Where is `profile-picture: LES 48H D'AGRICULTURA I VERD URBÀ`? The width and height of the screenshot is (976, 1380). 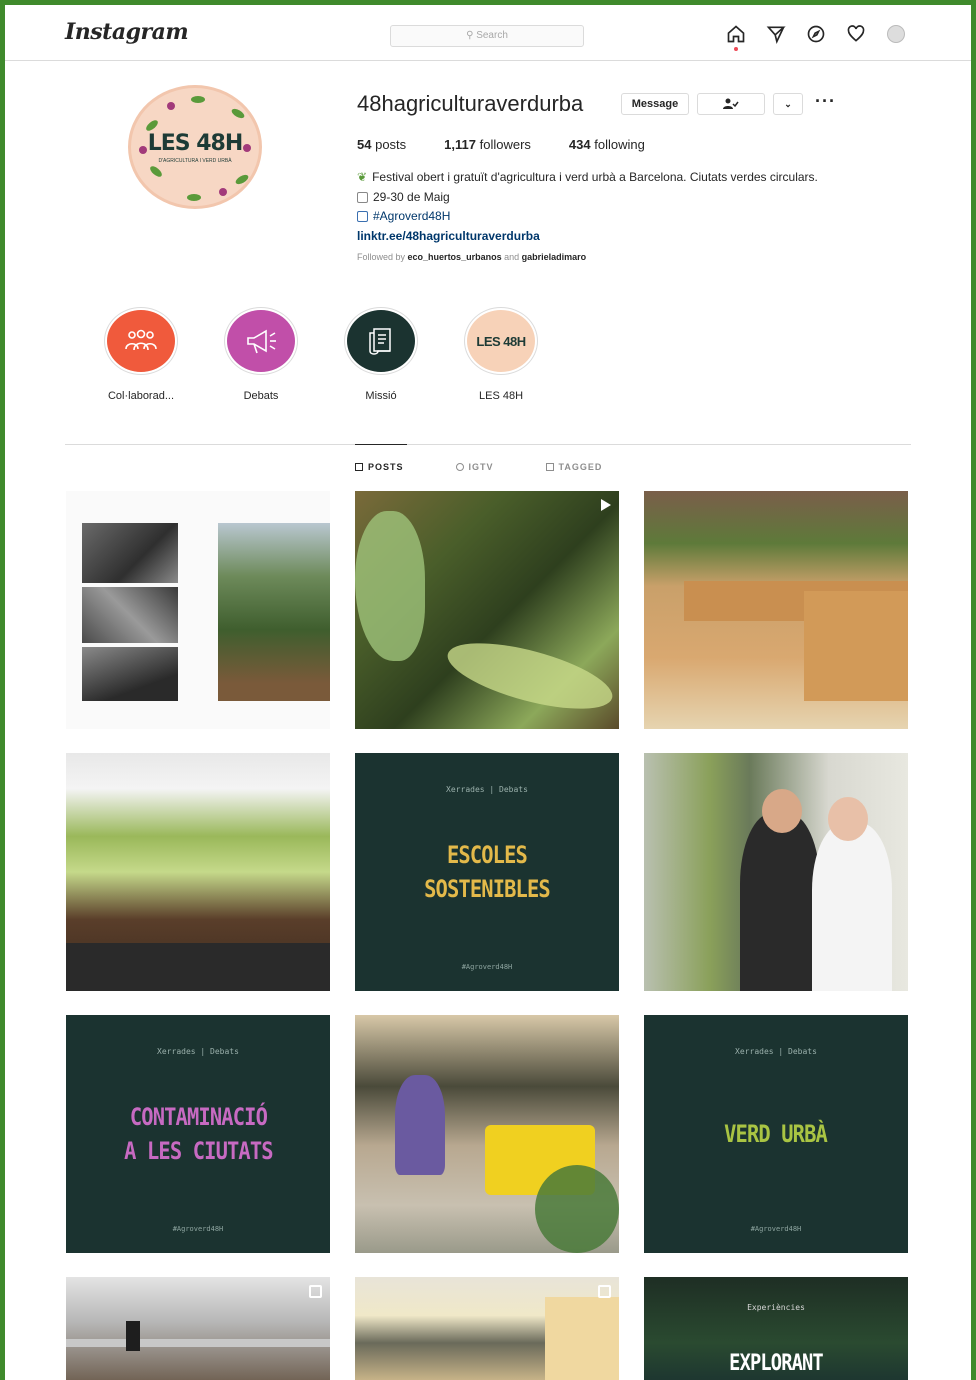 profile-picture: LES 48H D'AGRICULTURA I VERD URBÀ is located at coordinates (195, 147).